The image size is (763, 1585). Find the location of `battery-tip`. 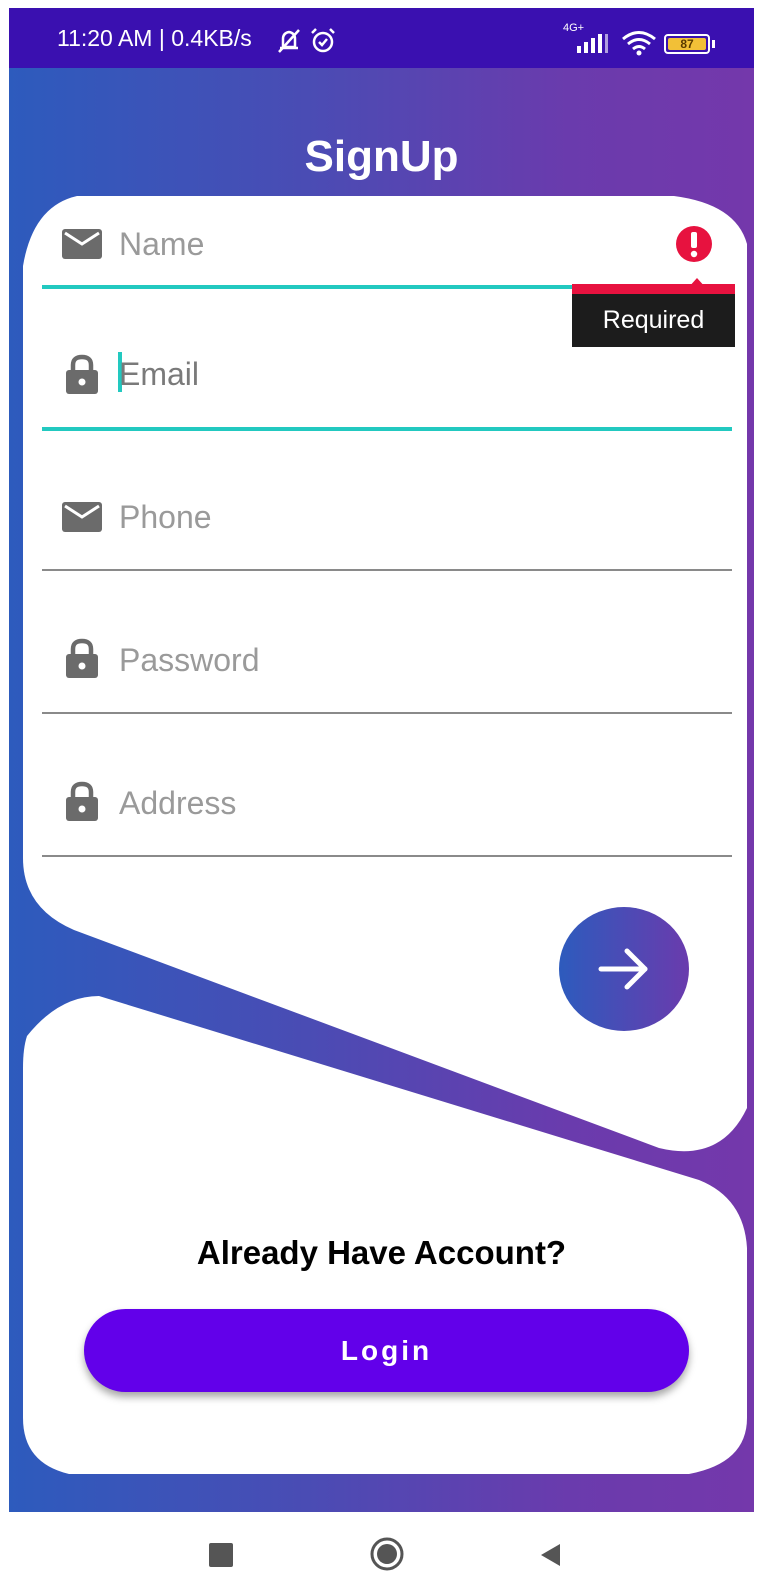

battery-tip is located at coordinates (713, 44).